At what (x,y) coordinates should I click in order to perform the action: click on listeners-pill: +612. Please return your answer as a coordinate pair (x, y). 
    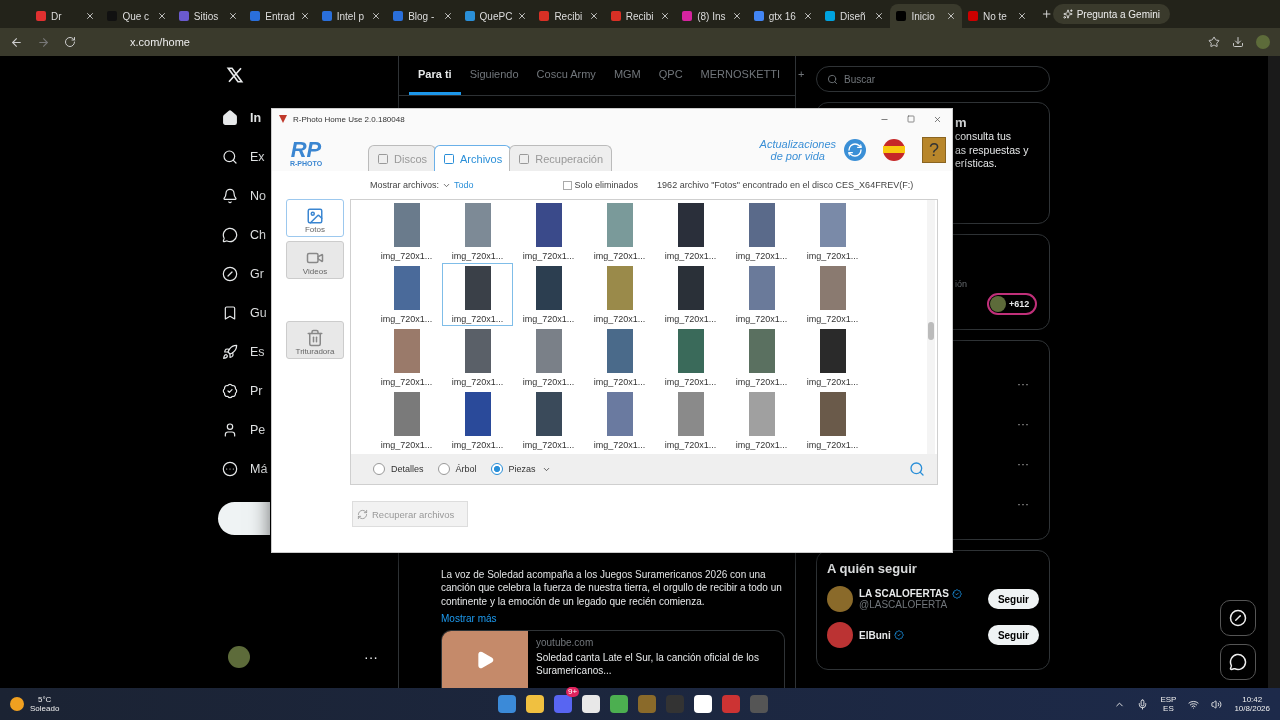
    Looking at the image, I should click on (1012, 304).